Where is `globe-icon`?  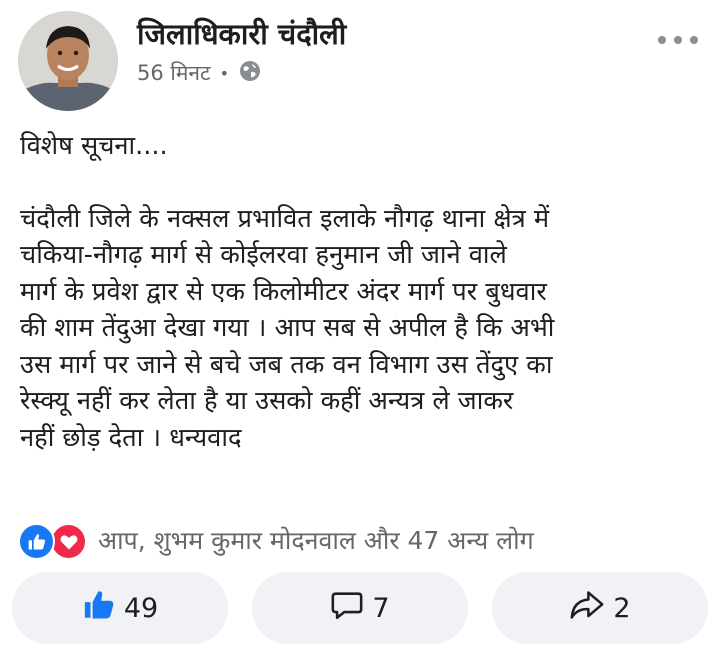
globe-icon is located at coordinates (250, 73).